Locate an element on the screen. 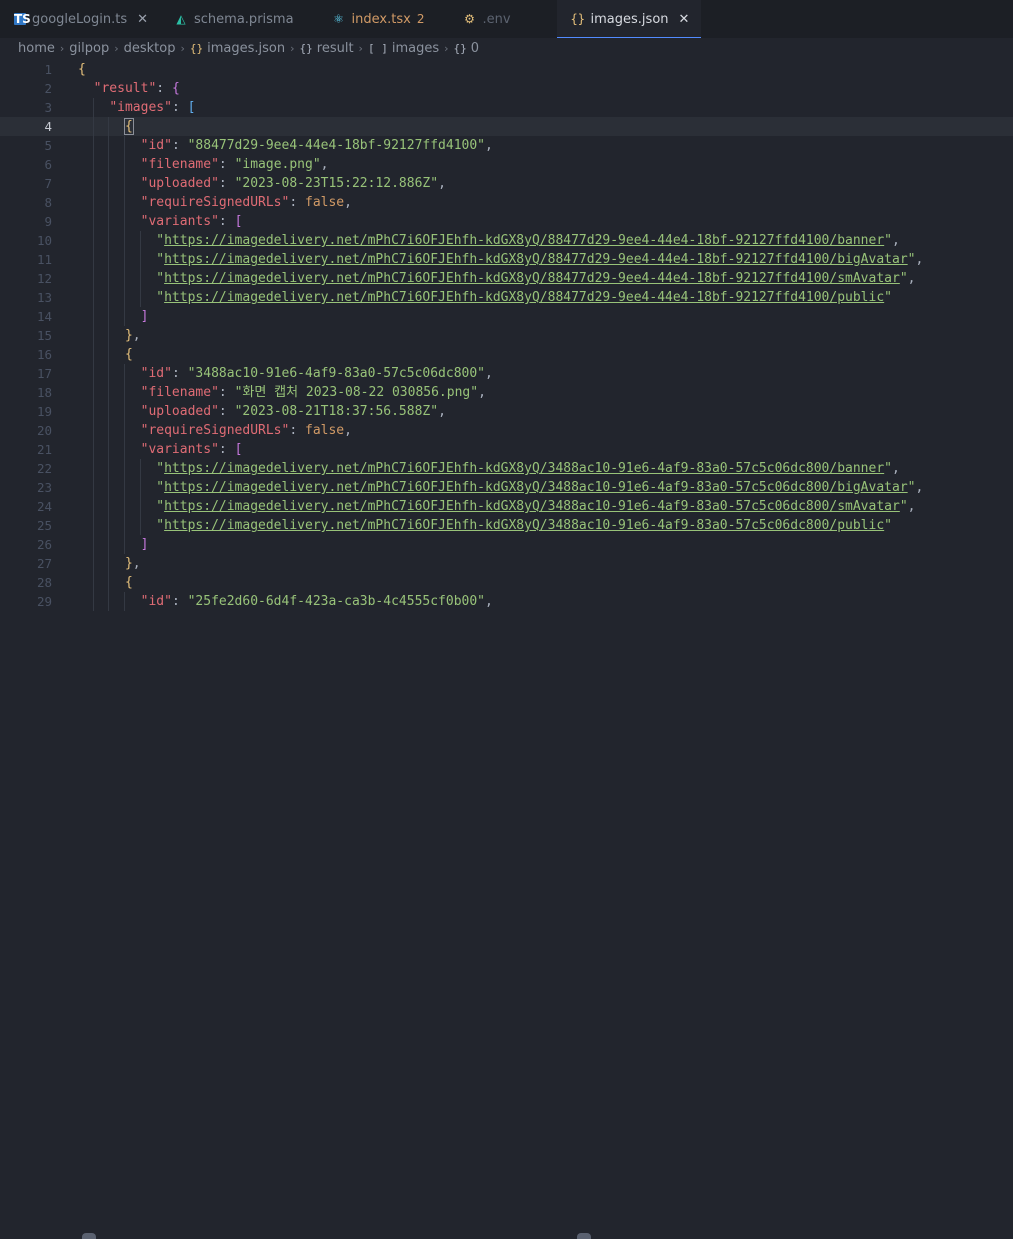  line-number: 8 is located at coordinates (48, 202).